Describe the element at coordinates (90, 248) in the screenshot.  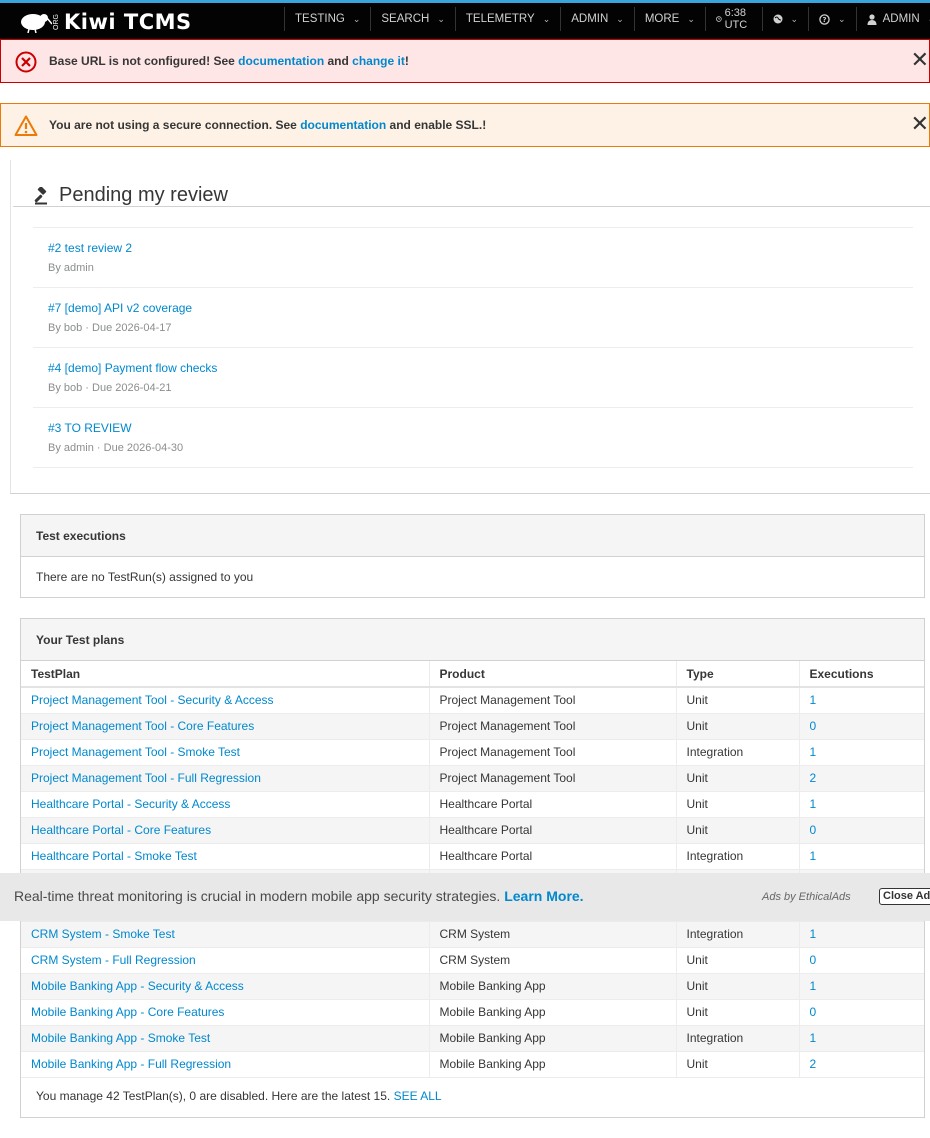
I see `review-link: #2 test review 2` at that location.